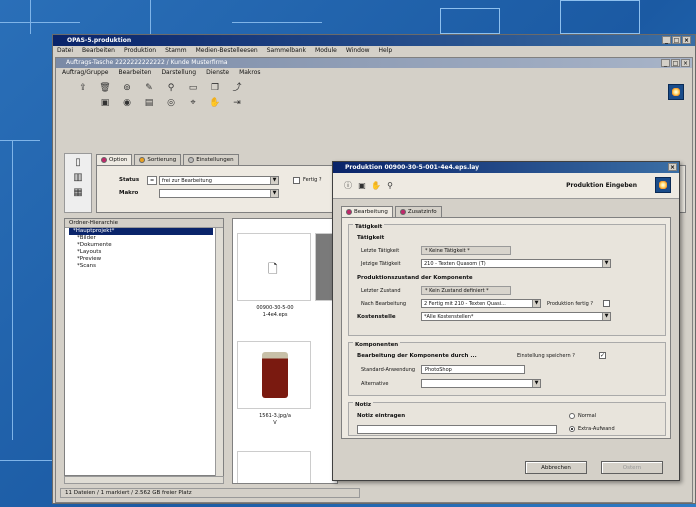 This screenshot has height=507, width=696. What do you see at coordinates (275, 416) in the screenshot?
I see `thumb-caption: 1561-3.jpg/a` at bounding box center [275, 416].